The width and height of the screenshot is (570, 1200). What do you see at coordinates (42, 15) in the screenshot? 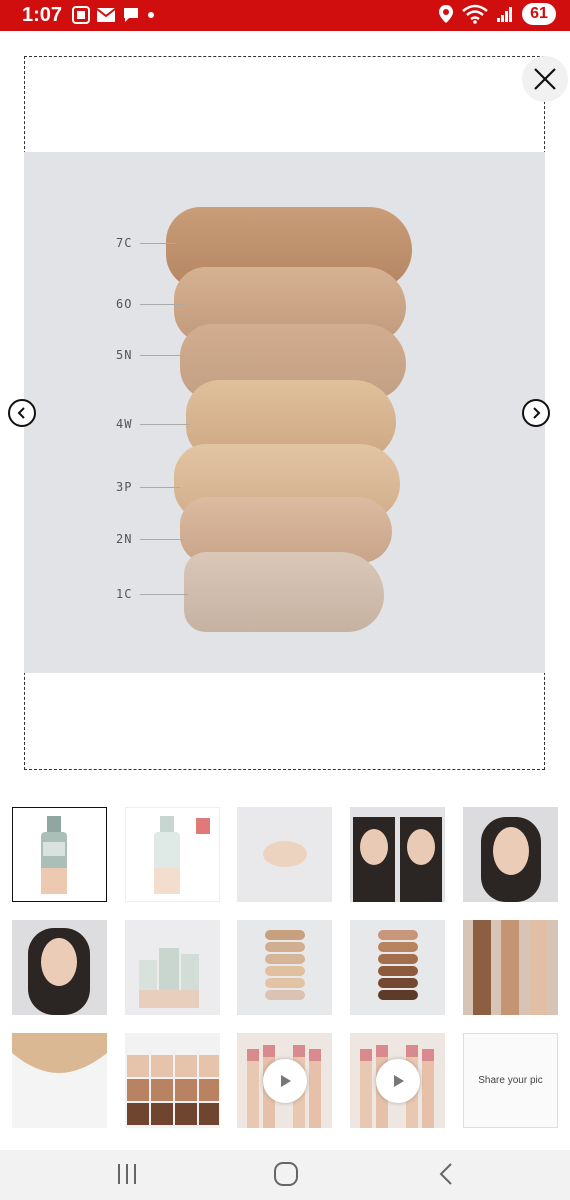
I see `status-time: 1:07` at bounding box center [42, 15].